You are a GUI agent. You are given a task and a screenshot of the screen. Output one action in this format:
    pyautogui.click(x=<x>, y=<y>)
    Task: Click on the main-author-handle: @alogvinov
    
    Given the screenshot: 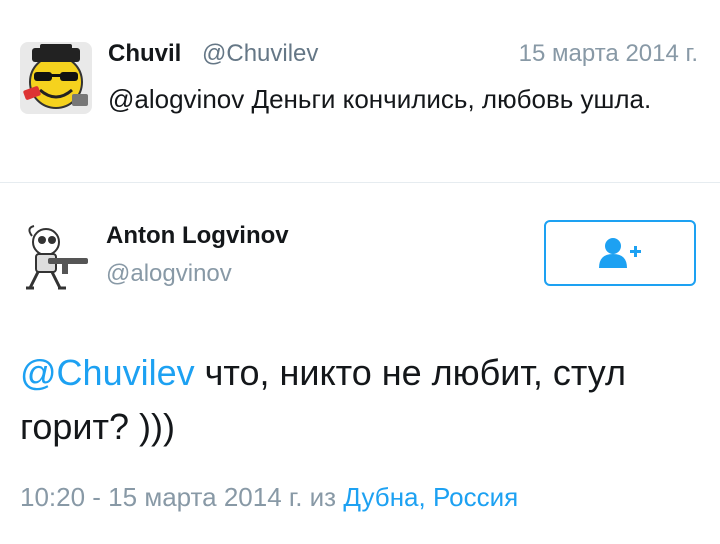 What is the action you would take?
    pyautogui.click(x=169, y=274)
    